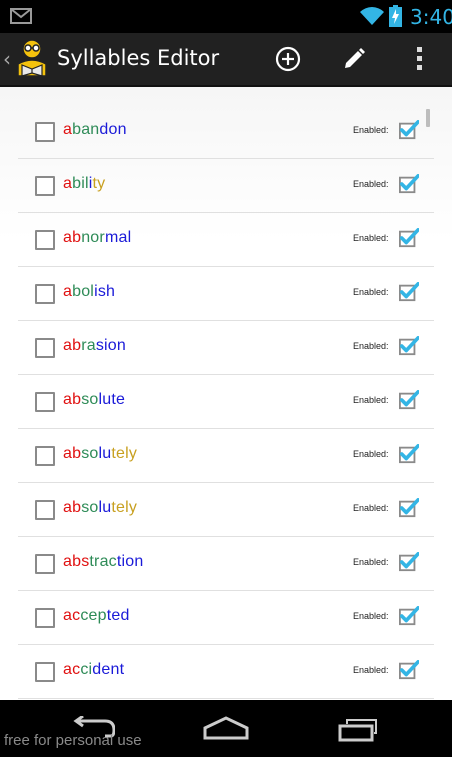 This screenshot has height=757, width=452. I want to click on navigation-bar: free for personal use, so click(226, 728).